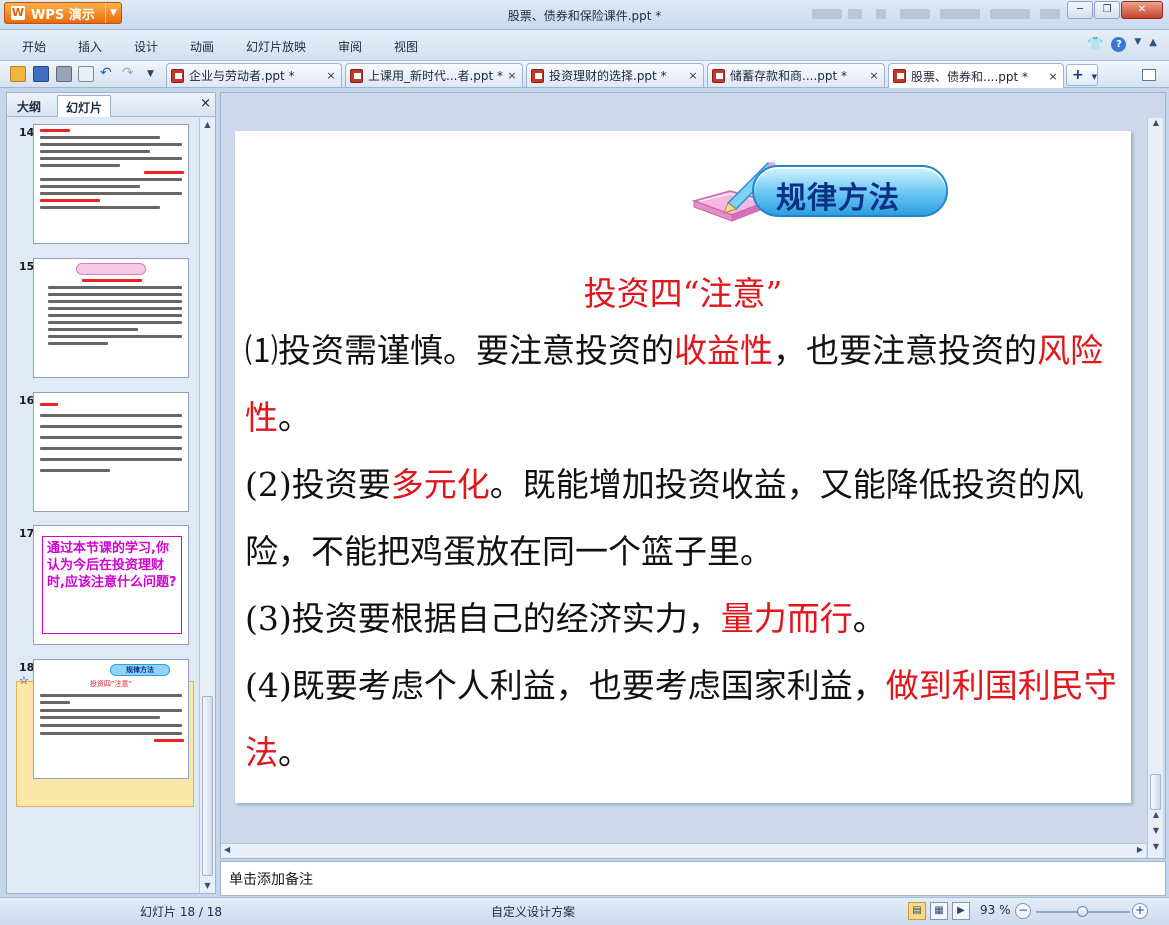 This screenshot has height=925, width=1169. I want to click on menu-bar: 开始 插入 设计 动画 幻灯片放映 审阅 视图 👕 ? ▼ ▲, so click(584, 45).